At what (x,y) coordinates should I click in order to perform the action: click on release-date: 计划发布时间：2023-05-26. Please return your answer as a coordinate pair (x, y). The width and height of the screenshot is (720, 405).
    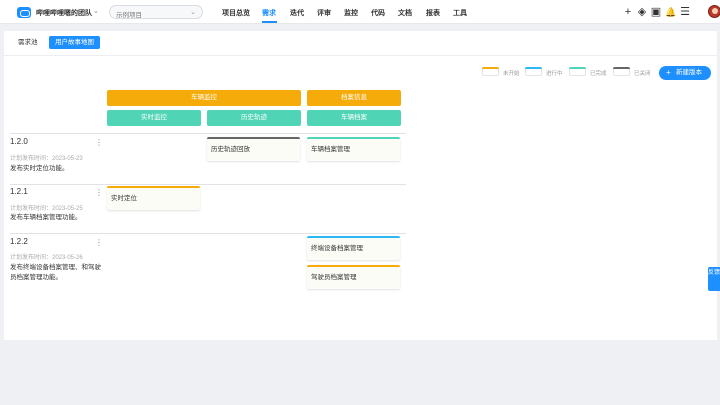
    Looking at the image, I should click on (46, 258).